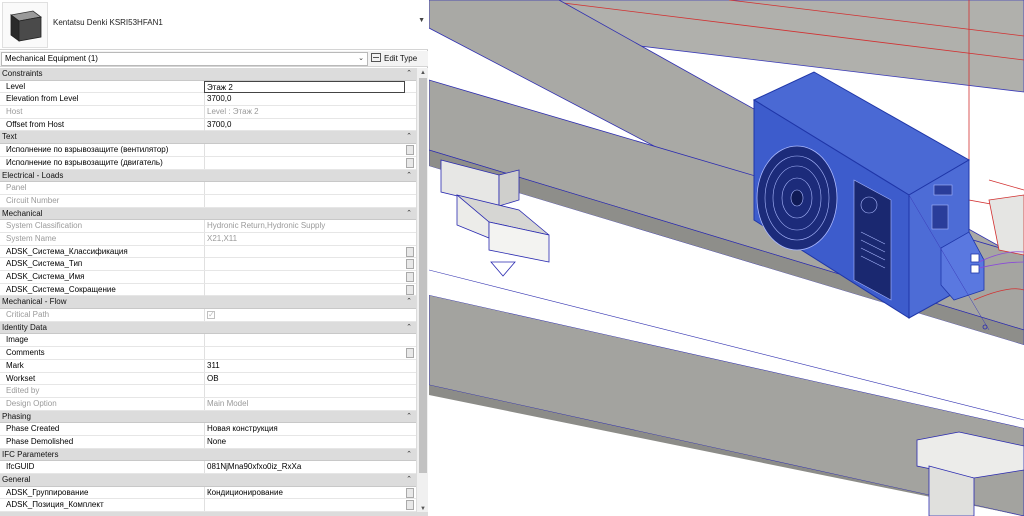 The height and width of the screenshot is (516, 1024). Describe the element at coordinates (108, 22) in the screenshot. I see `family-type-name: Kentatsu Denki KSRI53HFAN1` at that location.